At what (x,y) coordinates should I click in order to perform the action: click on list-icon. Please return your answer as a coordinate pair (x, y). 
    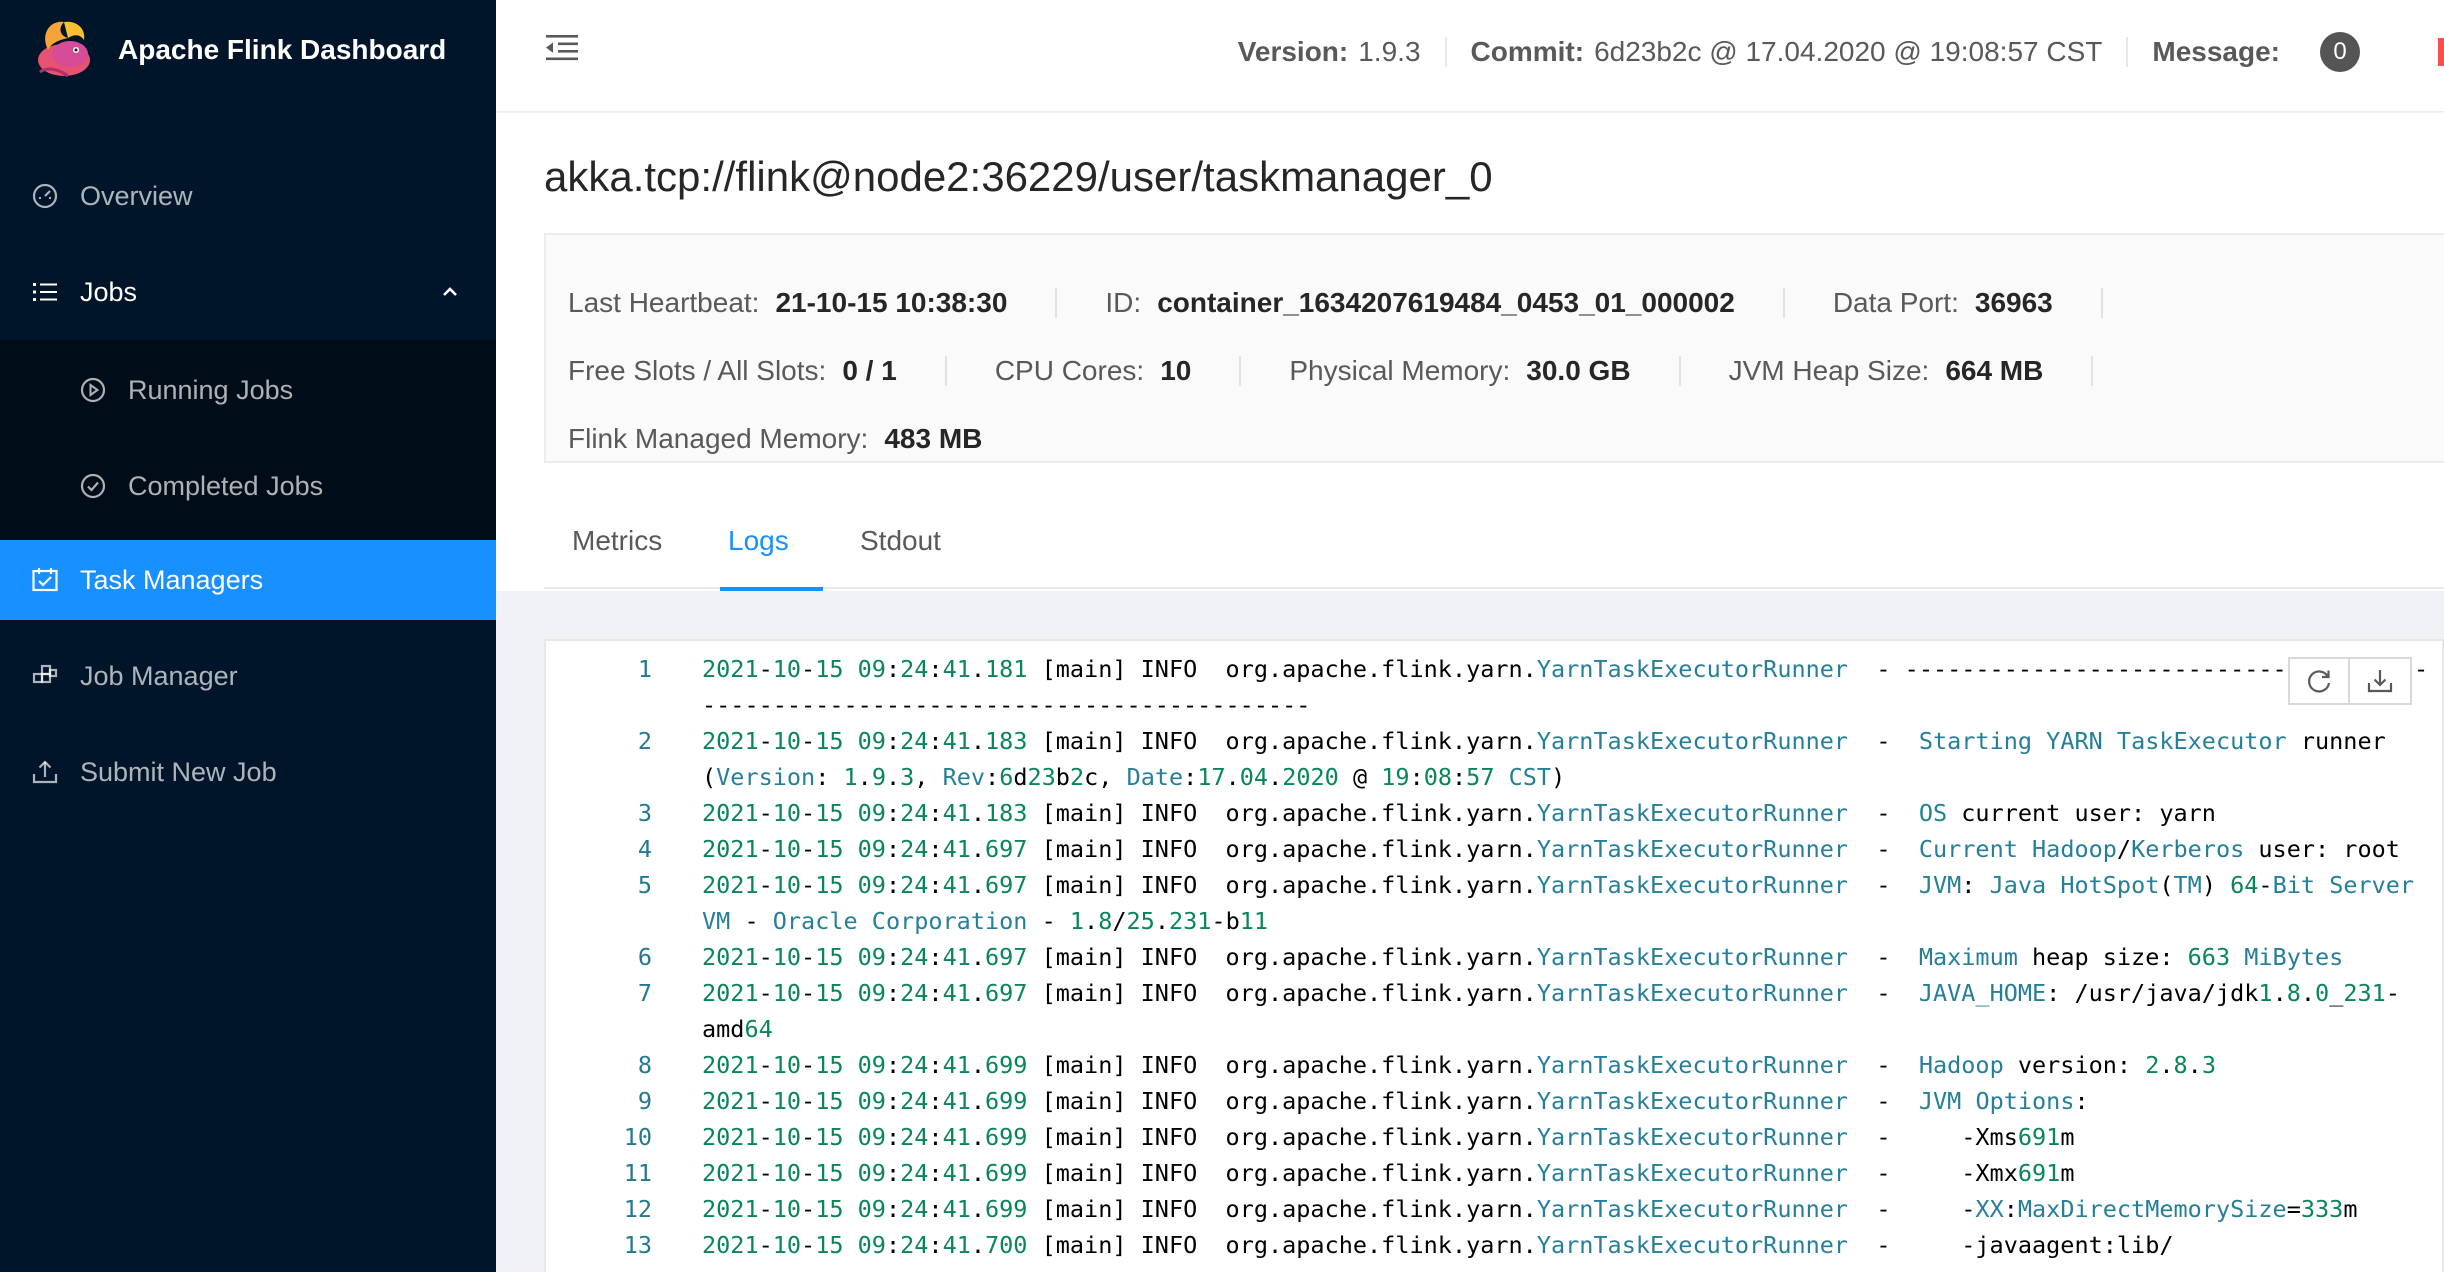
    Looking at the image, I should click on (45, 292).